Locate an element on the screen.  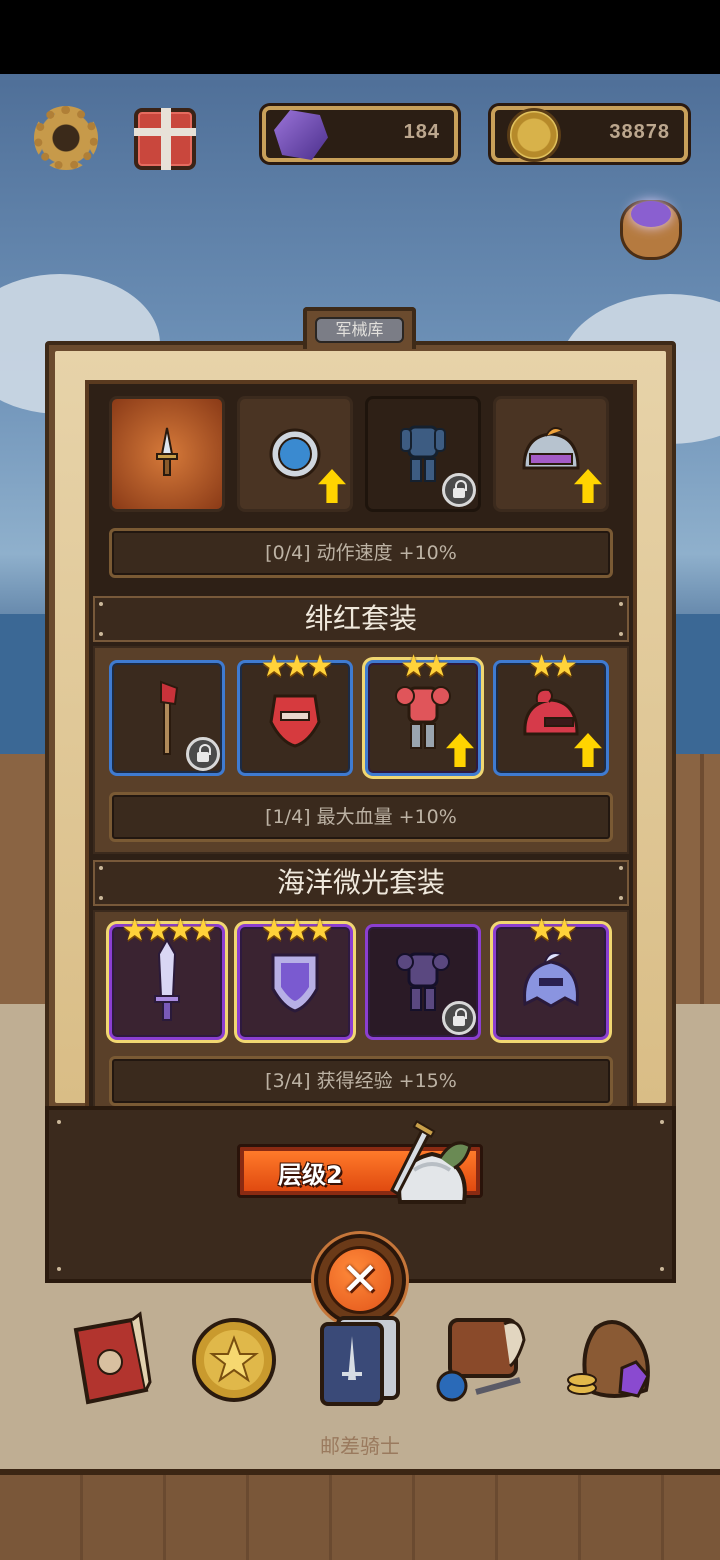
set-bonus: [1/4] 最大血量 +10% is located at coordinates (361, 817).